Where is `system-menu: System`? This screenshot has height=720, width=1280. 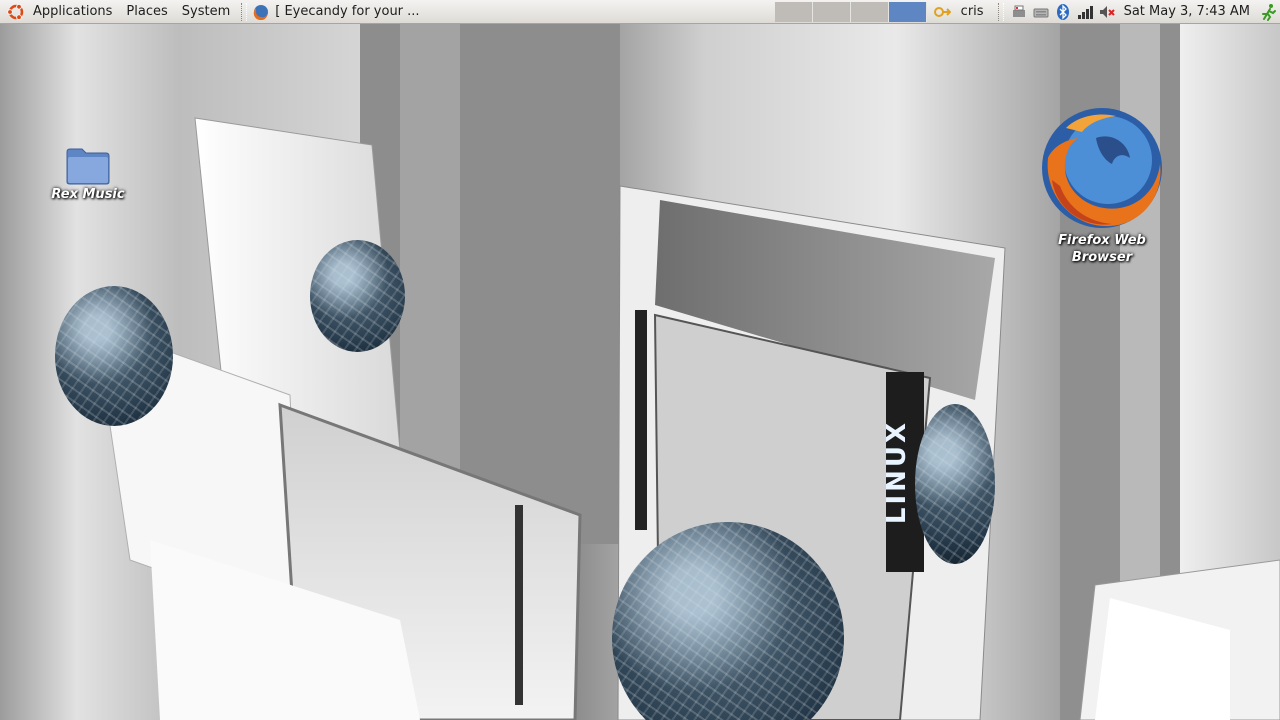 system-menu: System is located at coordinates (206, 12).